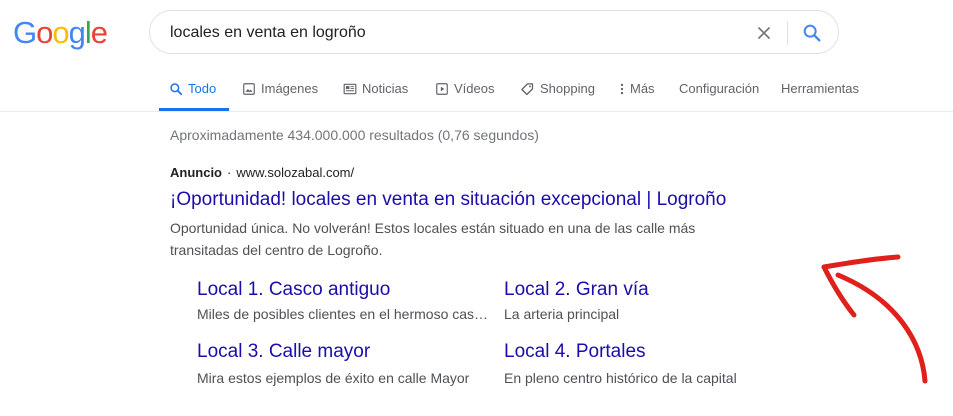 Image resolution: width=953 pixels, height=416 pixels. What do you see at coordinates (820, 88) in the screenshot?
I see `tab-label: Herramientas` at bounding box center [820, 88].